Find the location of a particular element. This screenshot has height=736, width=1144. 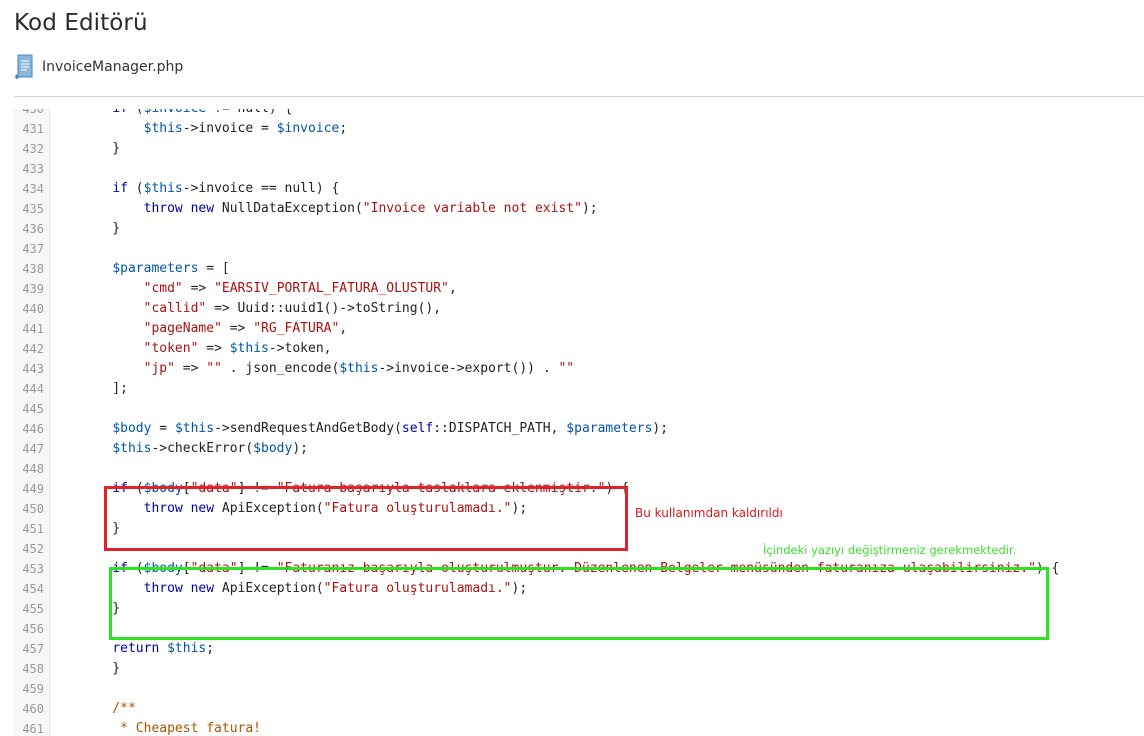

line-number: 436 is located at coordinates (33, 229).